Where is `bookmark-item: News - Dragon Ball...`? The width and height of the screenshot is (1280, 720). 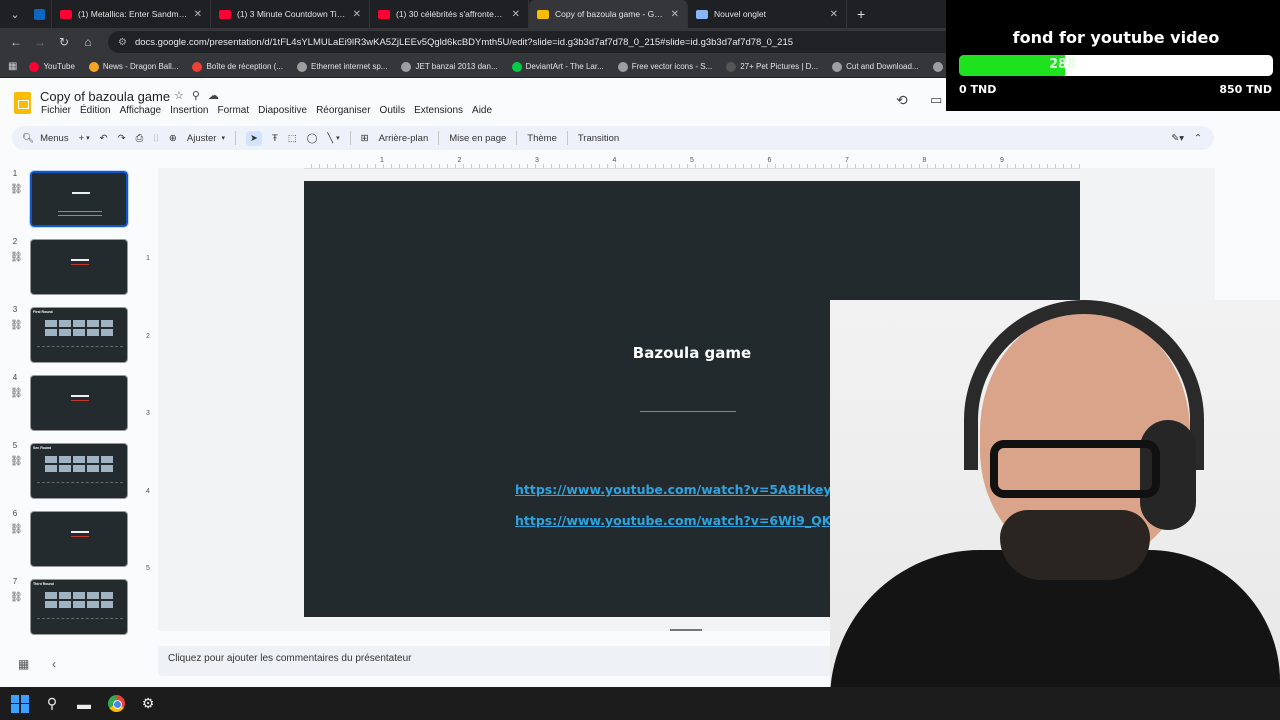
bookmark-item: News - Dragon Ball... is located at coordinates (133, 66).